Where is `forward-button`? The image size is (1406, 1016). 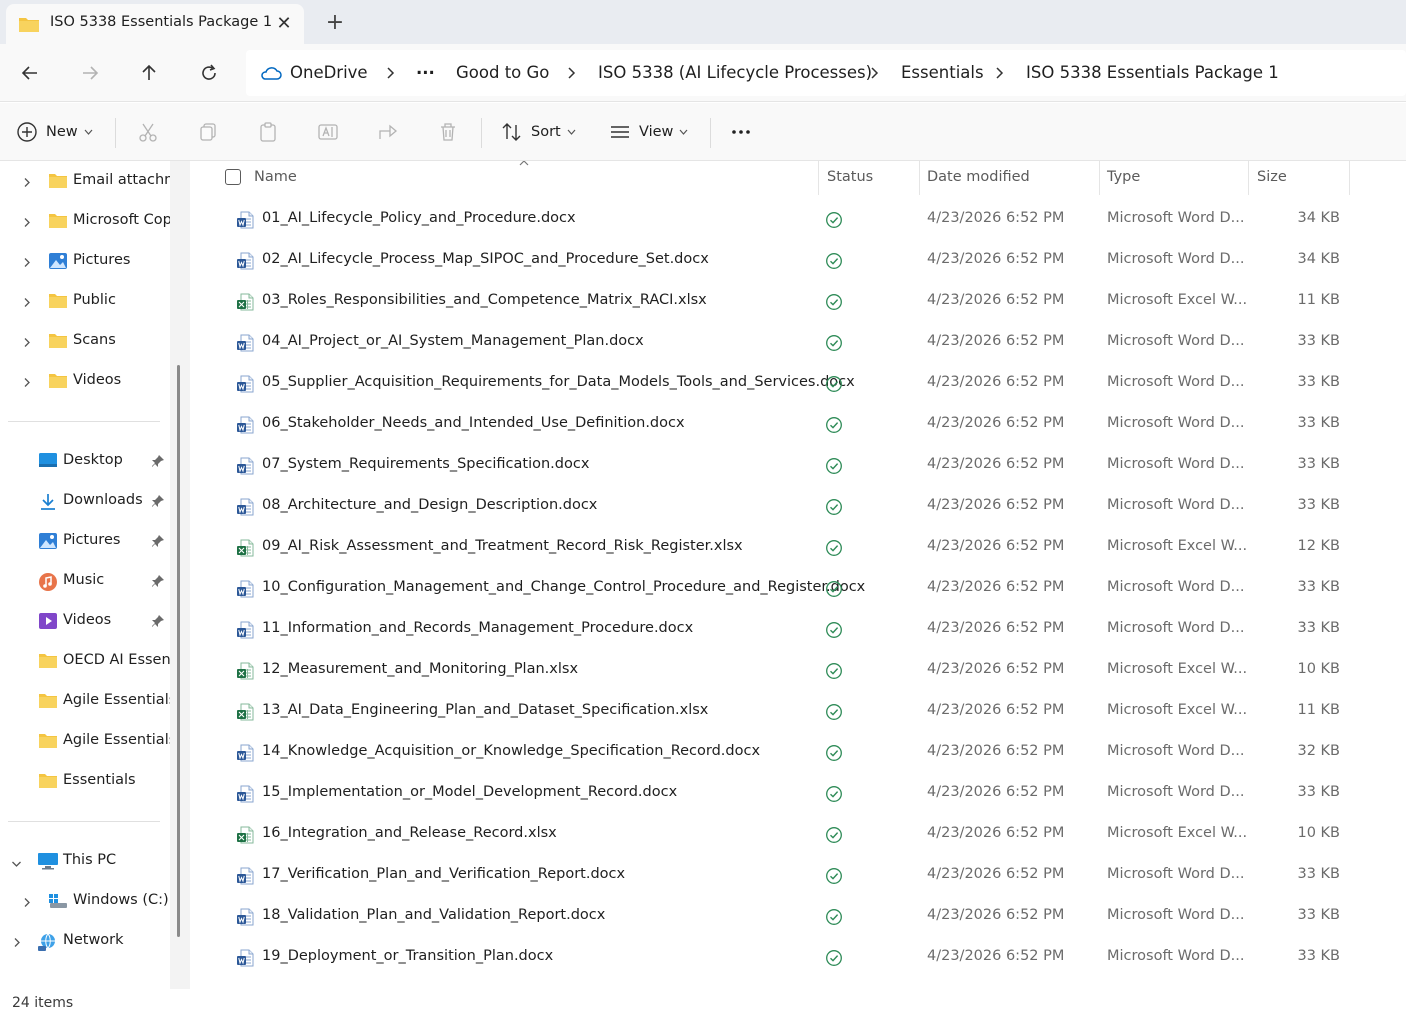
forward-button is located at coordinates (90, 73).